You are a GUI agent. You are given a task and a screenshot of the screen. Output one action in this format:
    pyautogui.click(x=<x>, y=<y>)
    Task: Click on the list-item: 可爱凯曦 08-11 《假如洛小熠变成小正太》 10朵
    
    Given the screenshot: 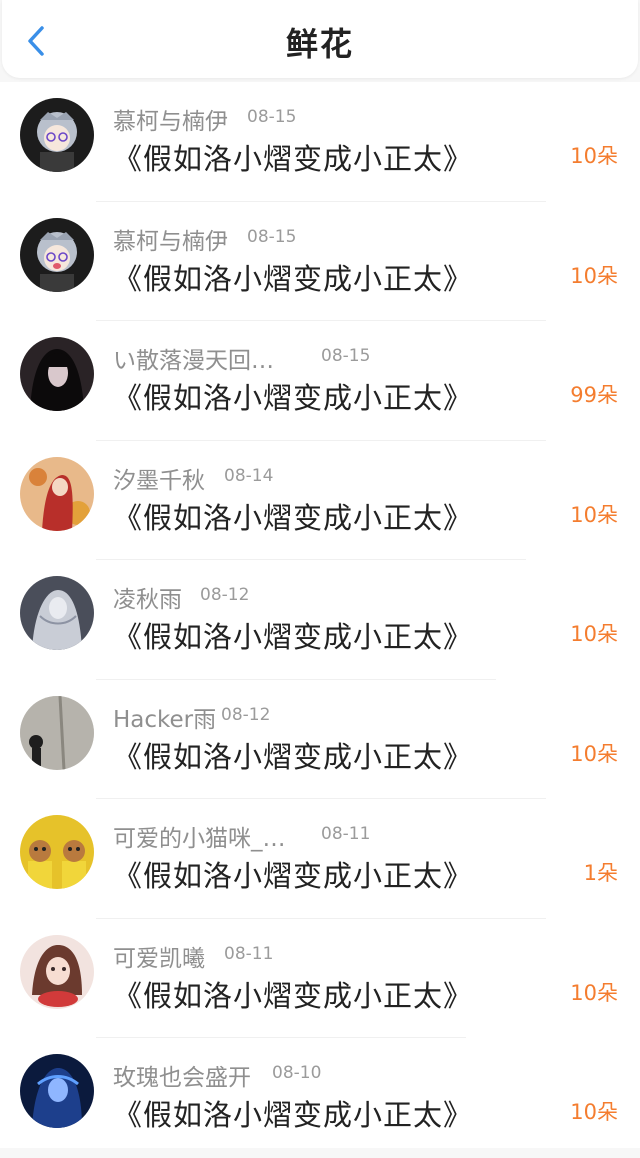 What is the action you would take?
    pyautogui.click(x=320, y=978)
    